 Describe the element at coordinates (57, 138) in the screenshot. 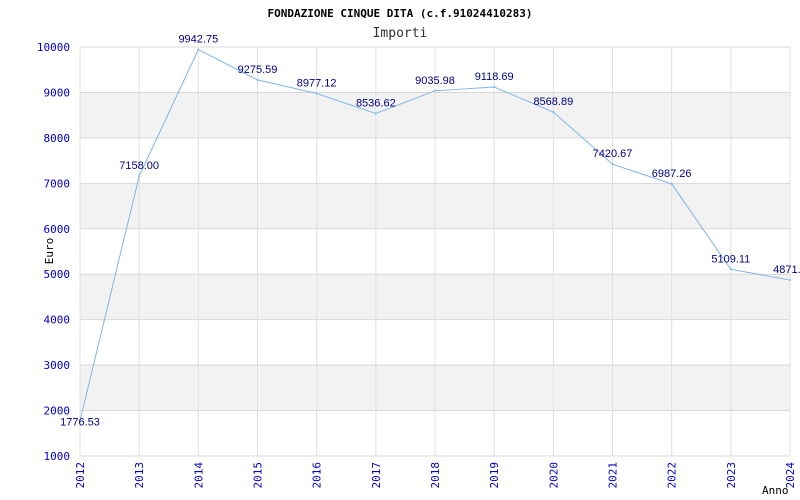

I see `y-tick-label: 8000` at that location.